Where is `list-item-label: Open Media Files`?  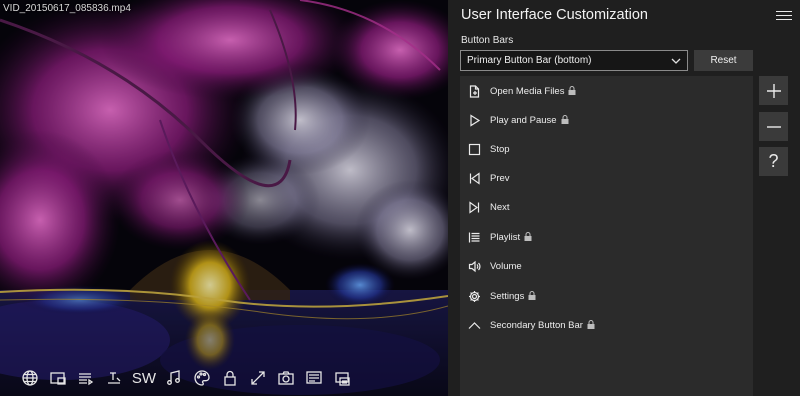
list-item-label: Open Media Files is located at coordinates (527, 91).